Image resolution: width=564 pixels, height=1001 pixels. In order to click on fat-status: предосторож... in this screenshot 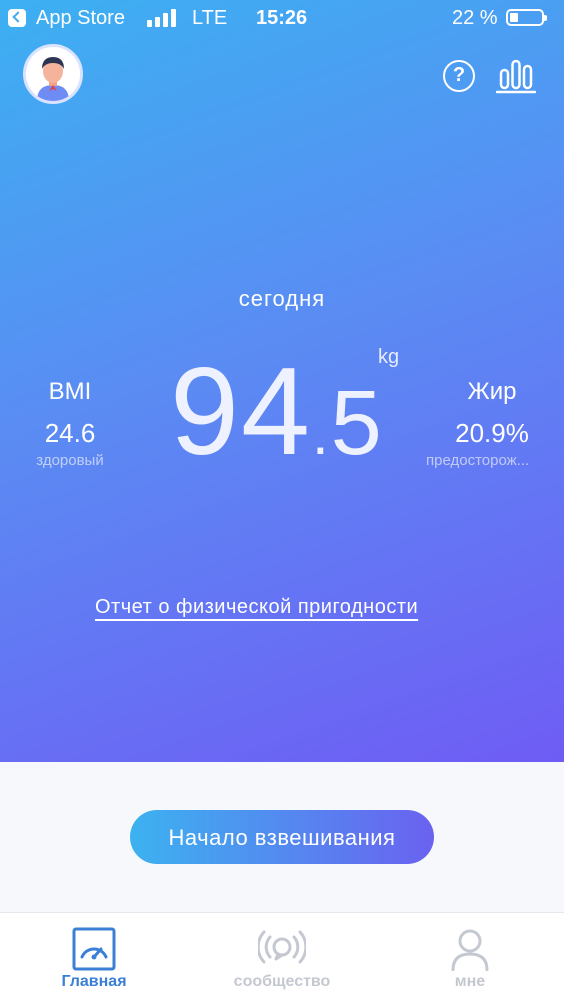, I will do `click(478, 460)`.